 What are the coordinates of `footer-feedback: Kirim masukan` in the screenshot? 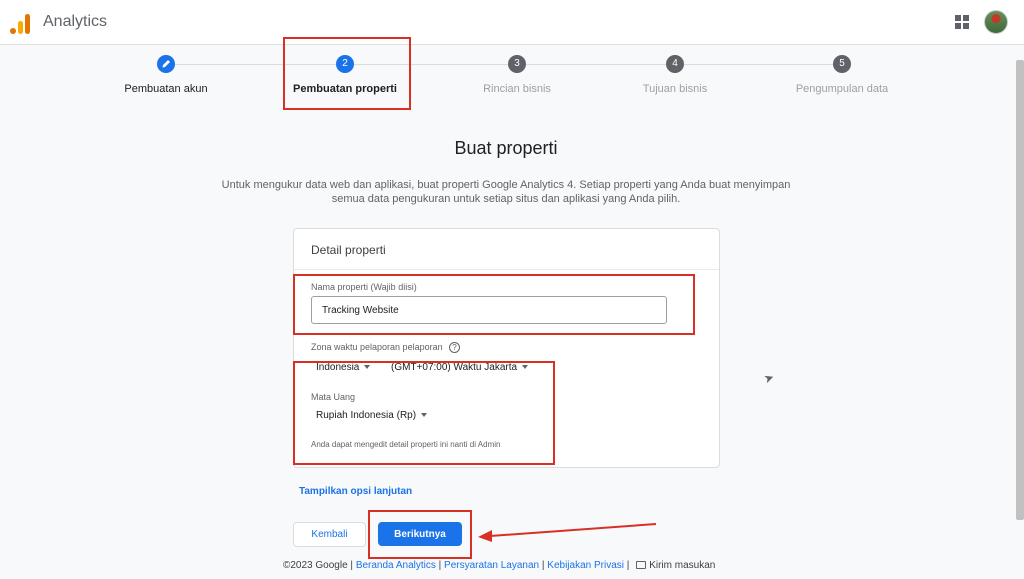 It's located at (682, 565).